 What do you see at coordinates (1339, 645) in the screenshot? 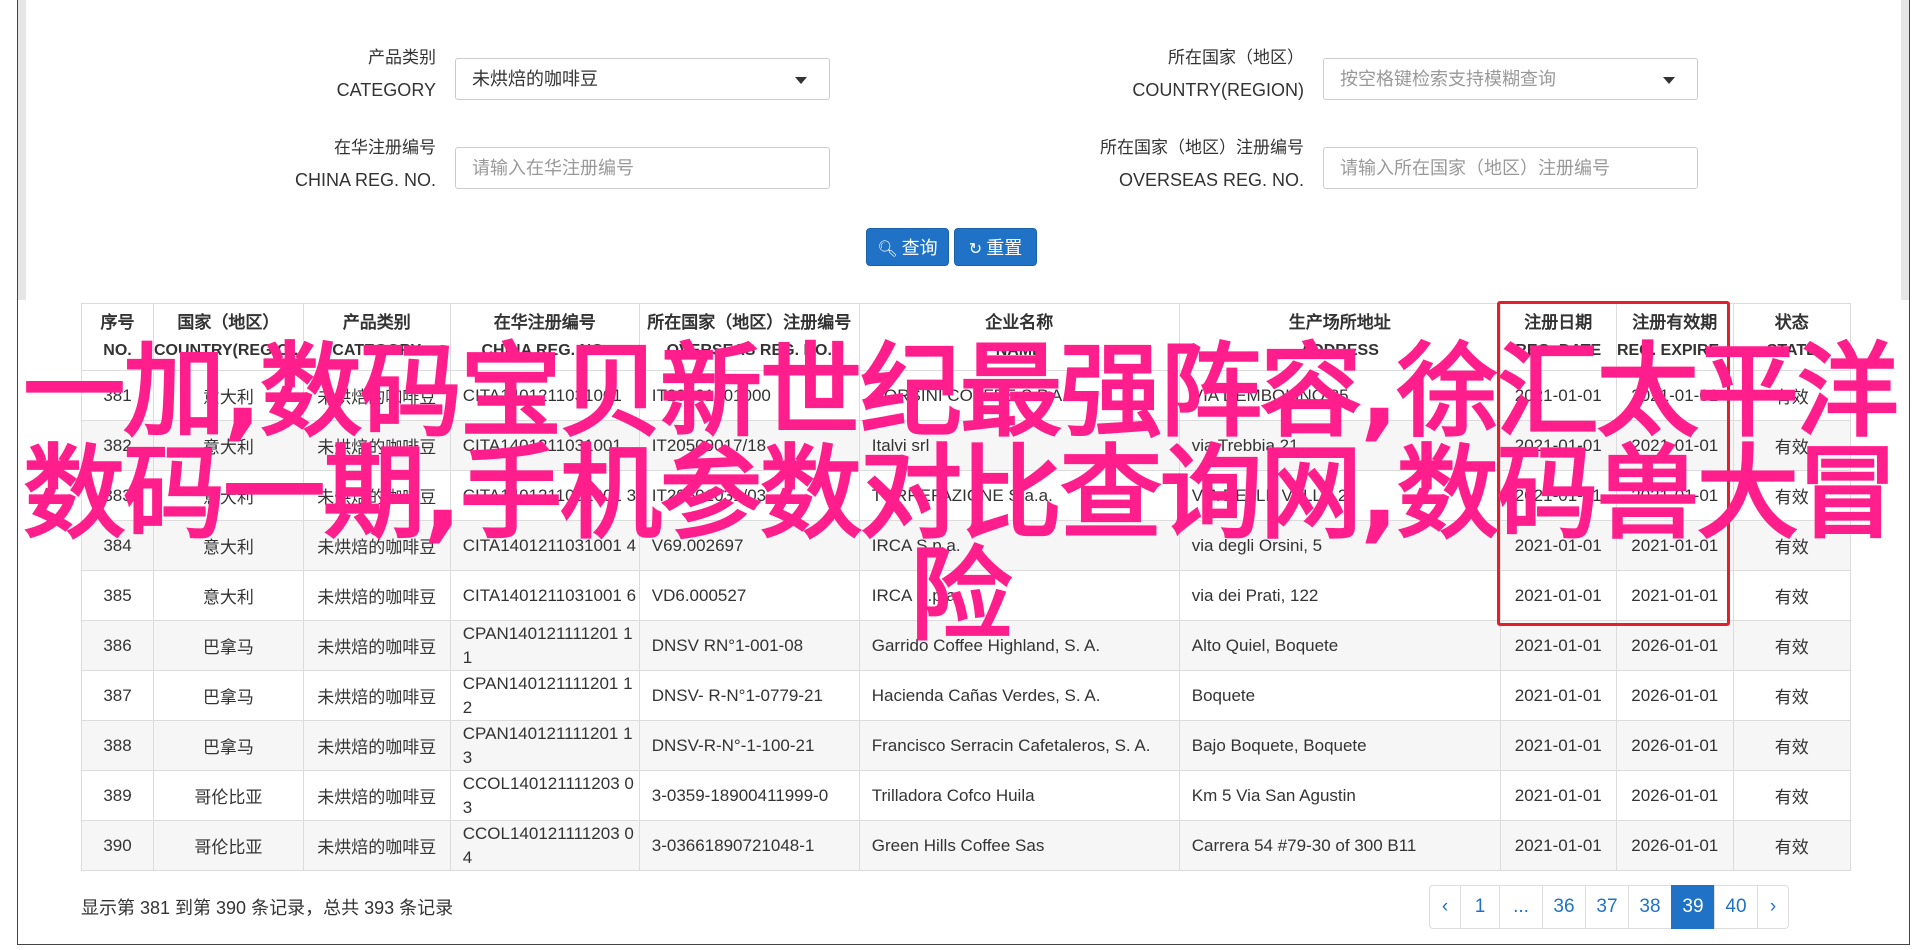
I see `cell-address: Alto Quiel, Boquete` at bounding box center [1339, 645].